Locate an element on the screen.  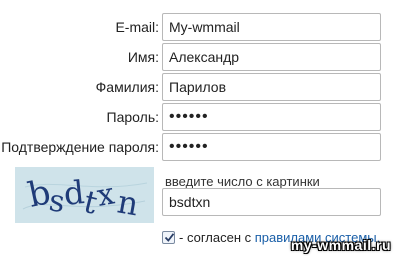
check-icon is located at coordinates (169, 237).